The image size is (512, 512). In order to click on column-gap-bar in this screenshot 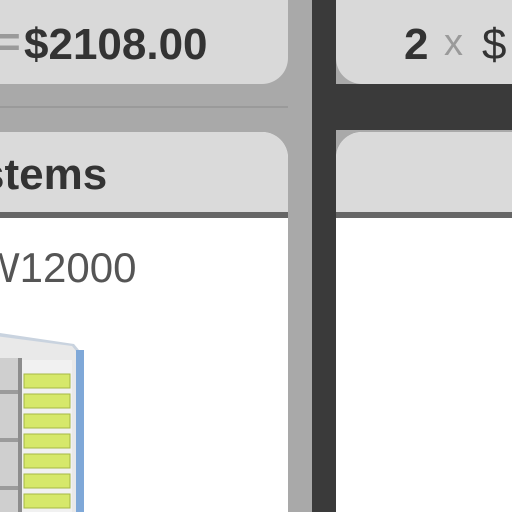, I will do `click(424, 107)`.